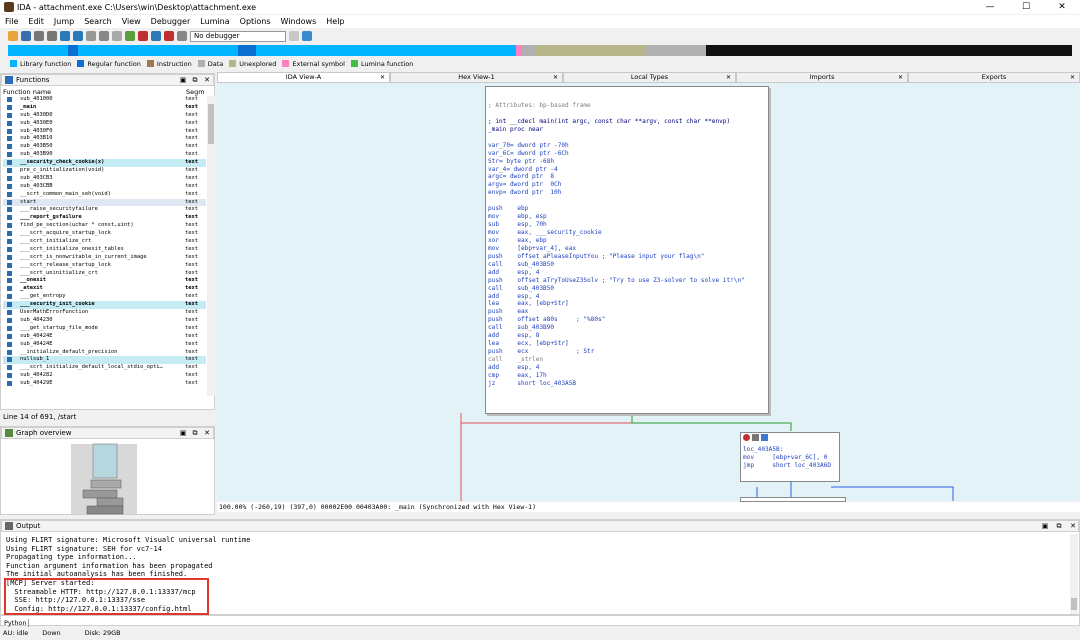 Image resolution: width=1080 pixels, height=640 pixels. Describe the element at coordinates (11, 21) in the screenshot. I see `menu-file: File` at that location.